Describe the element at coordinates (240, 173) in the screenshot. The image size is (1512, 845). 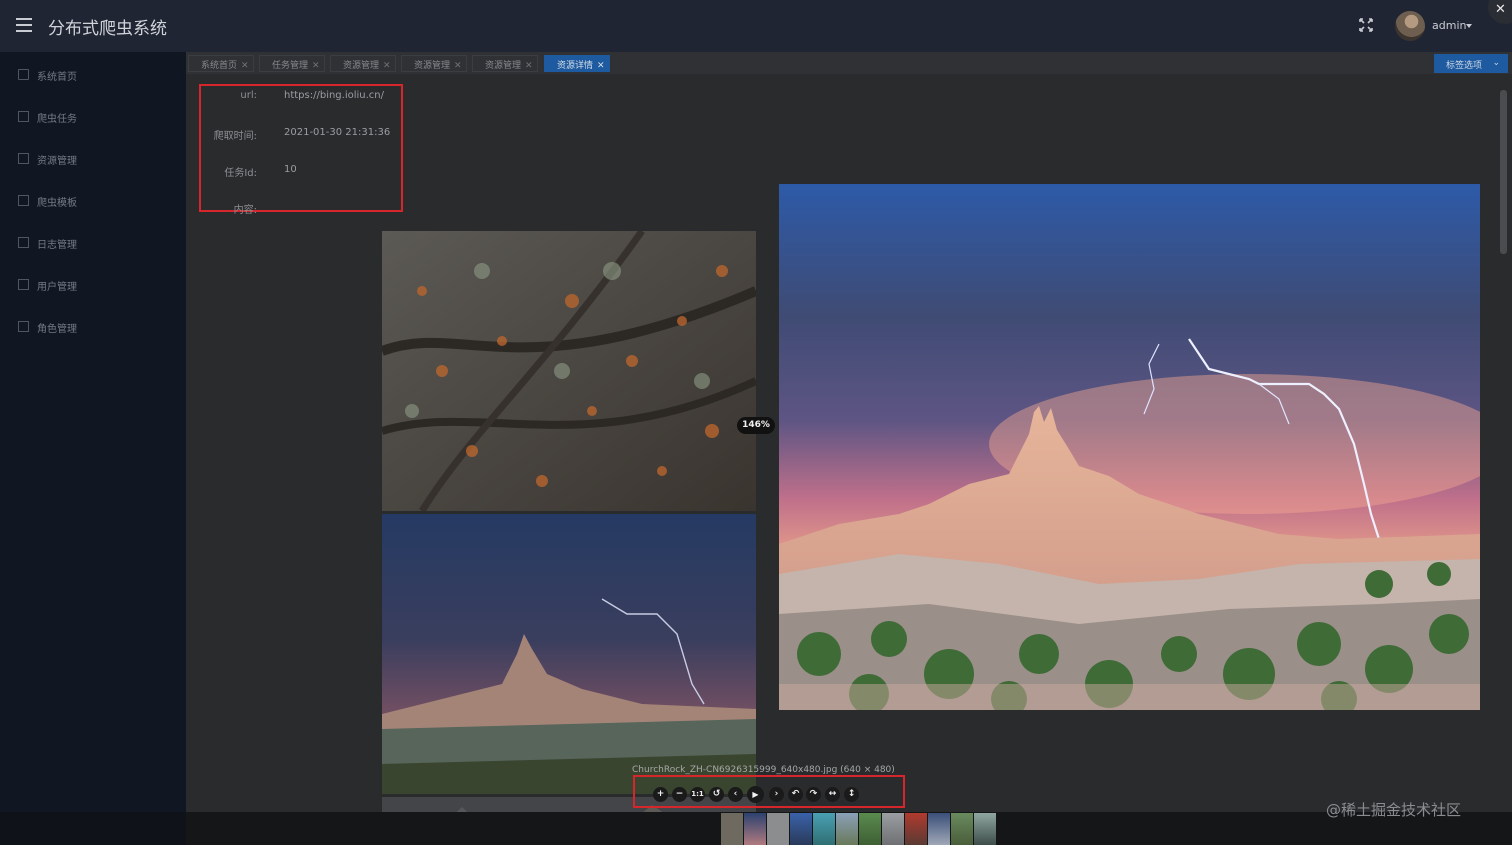
I see `task-id-label: 任务Id:` at that location.